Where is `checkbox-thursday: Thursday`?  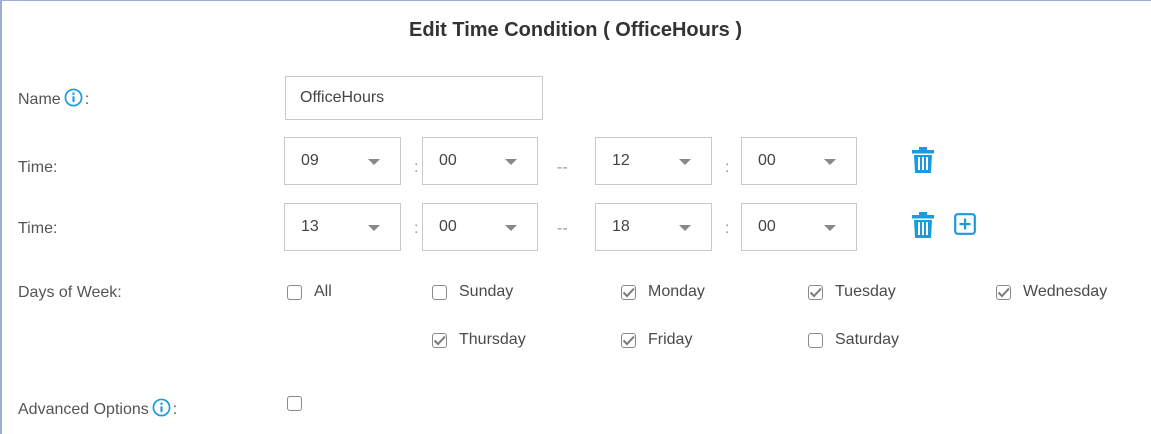 checkbox-thursday: Thursday is located at coordinates (479, 340).